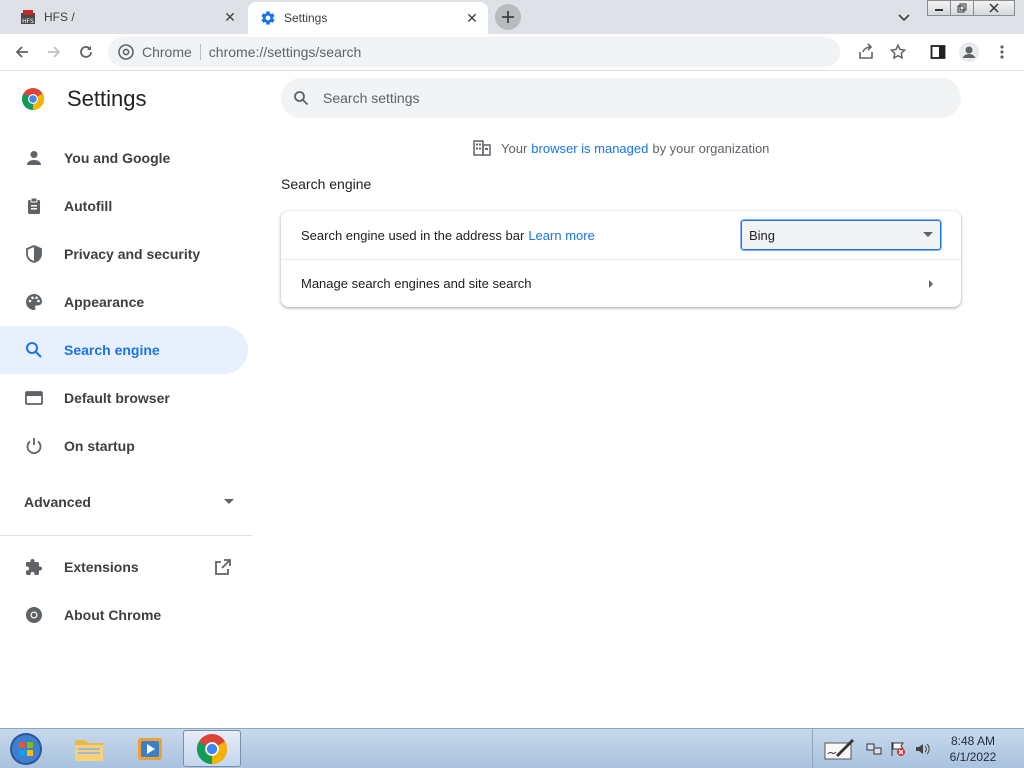 The width and height of the screenshot is (1024, 768). I want to click on managed-link: browser is managed, so click(589, 148).